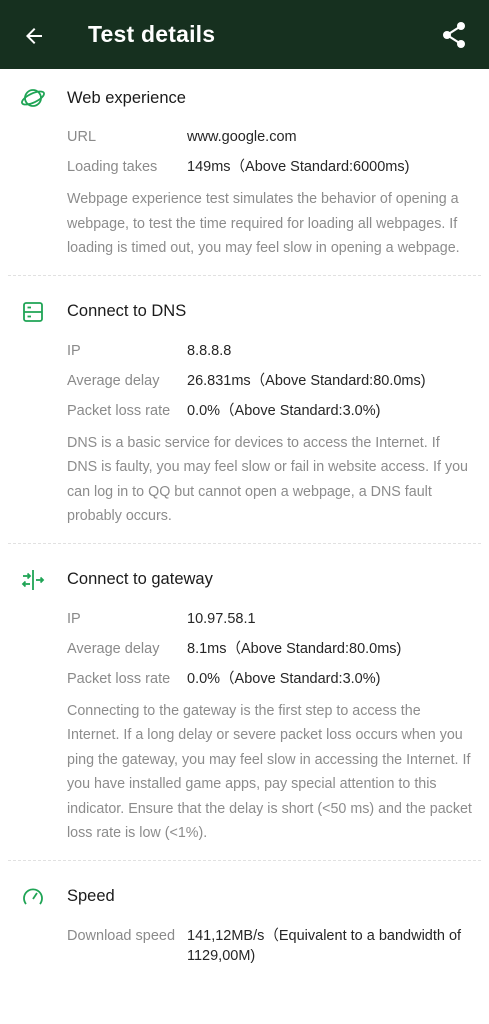 The image size is (489, 1024). I want to click on back-button, so click(34, 36).